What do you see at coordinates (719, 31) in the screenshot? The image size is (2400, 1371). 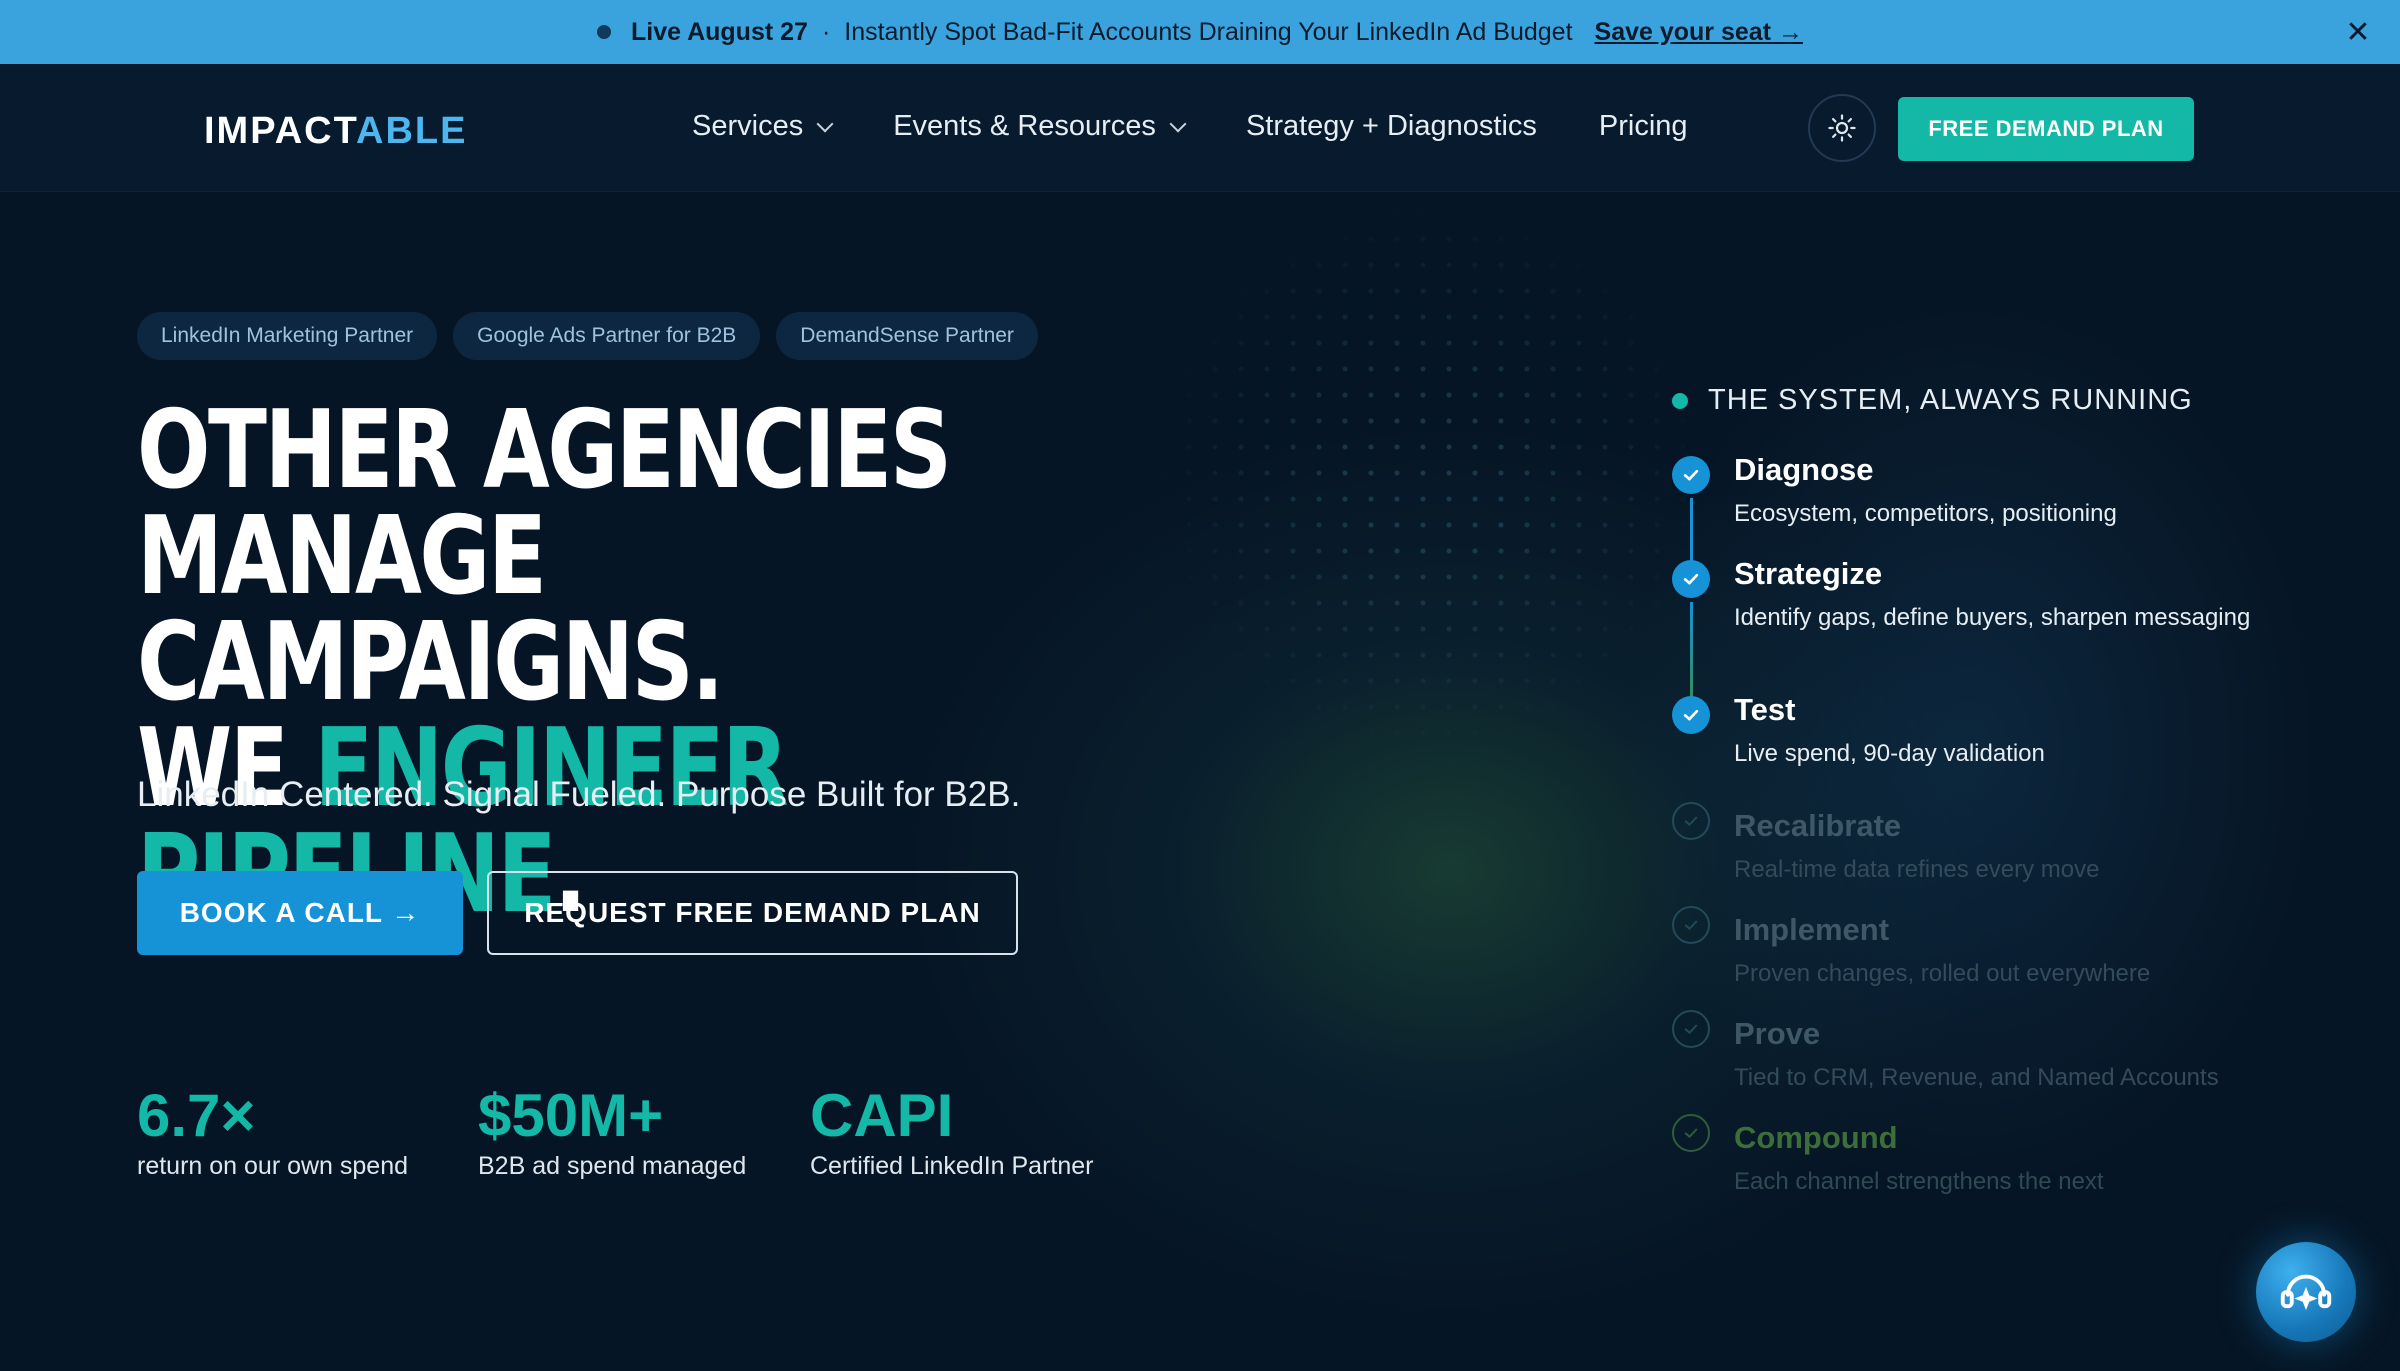 I see `announcement-highlight: Live August 27` at bounding box center [719, 31].